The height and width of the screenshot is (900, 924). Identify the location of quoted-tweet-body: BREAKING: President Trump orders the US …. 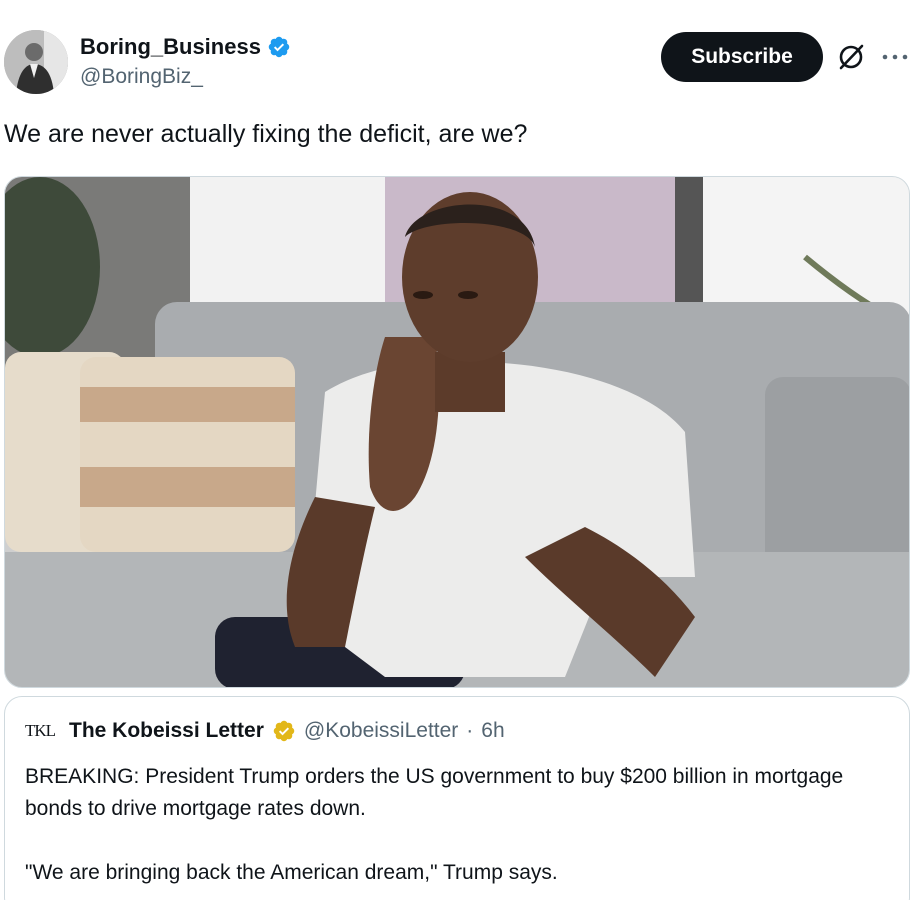
(460, 825).